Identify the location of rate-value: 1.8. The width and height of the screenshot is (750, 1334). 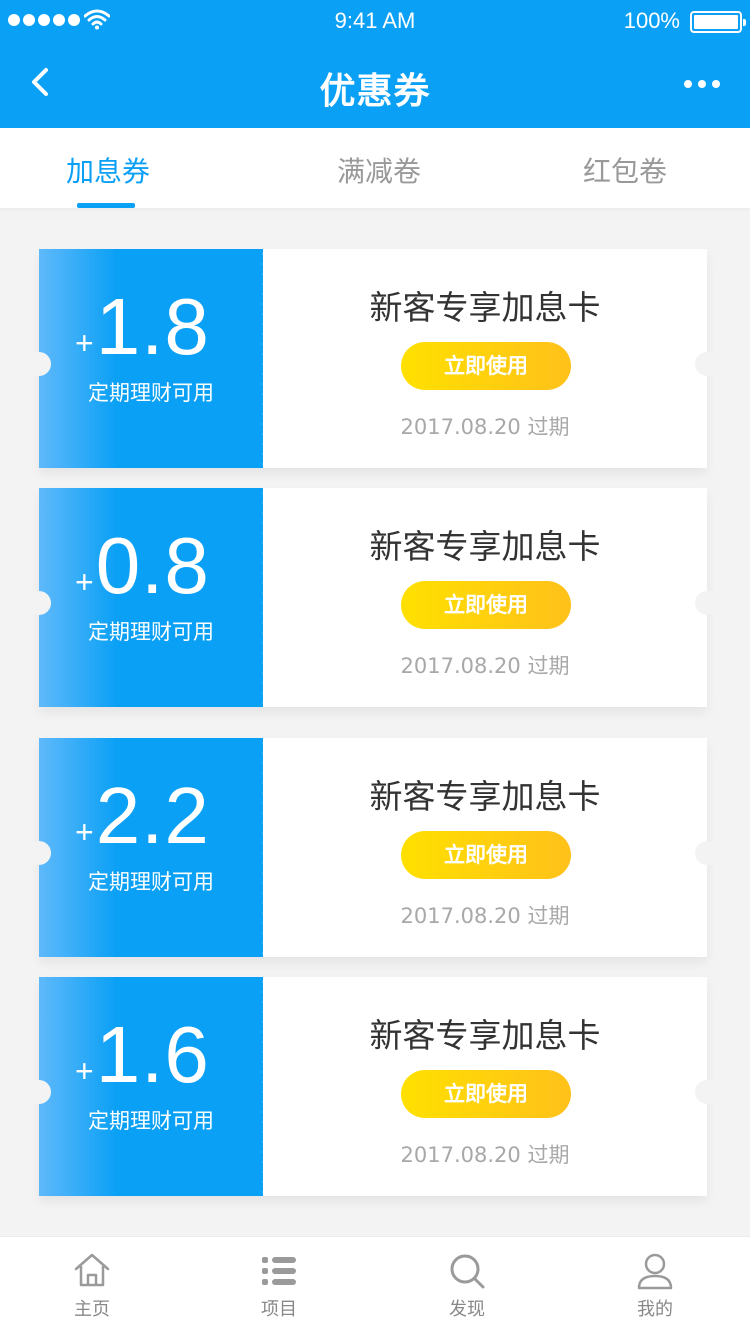
(152, 326).